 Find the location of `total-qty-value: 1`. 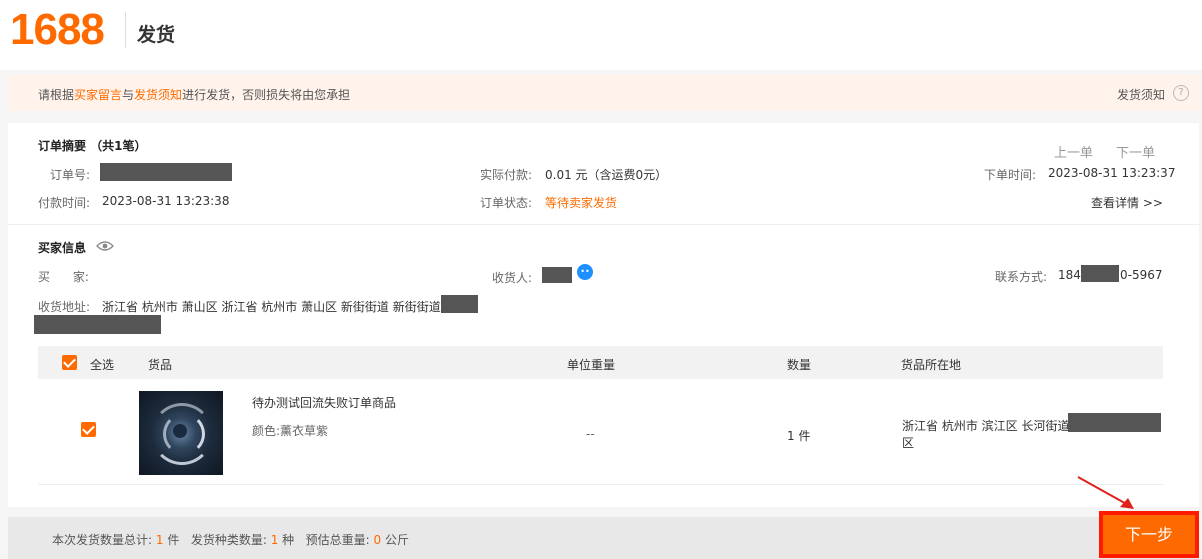

total-qty-value: 1 is located at coordinates (159, 540).